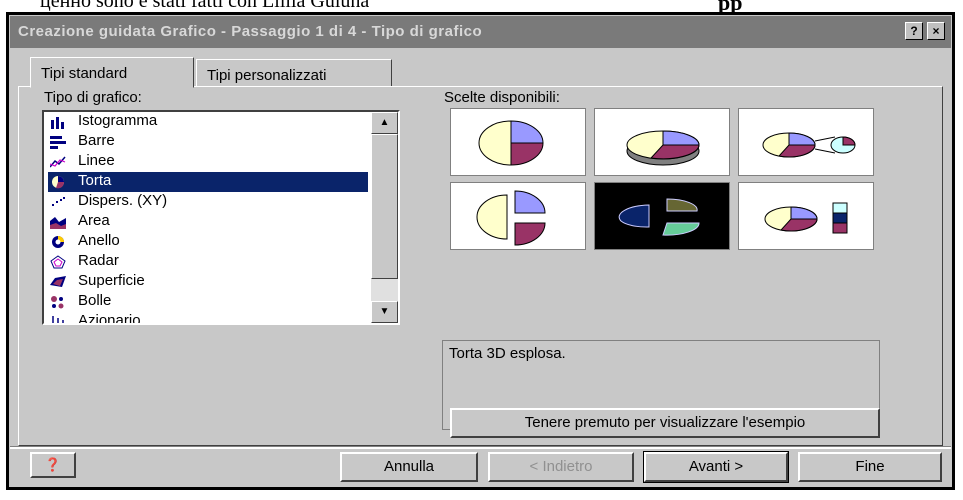 The image size is (963, 500). Describe the element at coordinates (267, 75) in the screenshot. I see `tab-custom-types-label: Tipi personalizzati` at that location.